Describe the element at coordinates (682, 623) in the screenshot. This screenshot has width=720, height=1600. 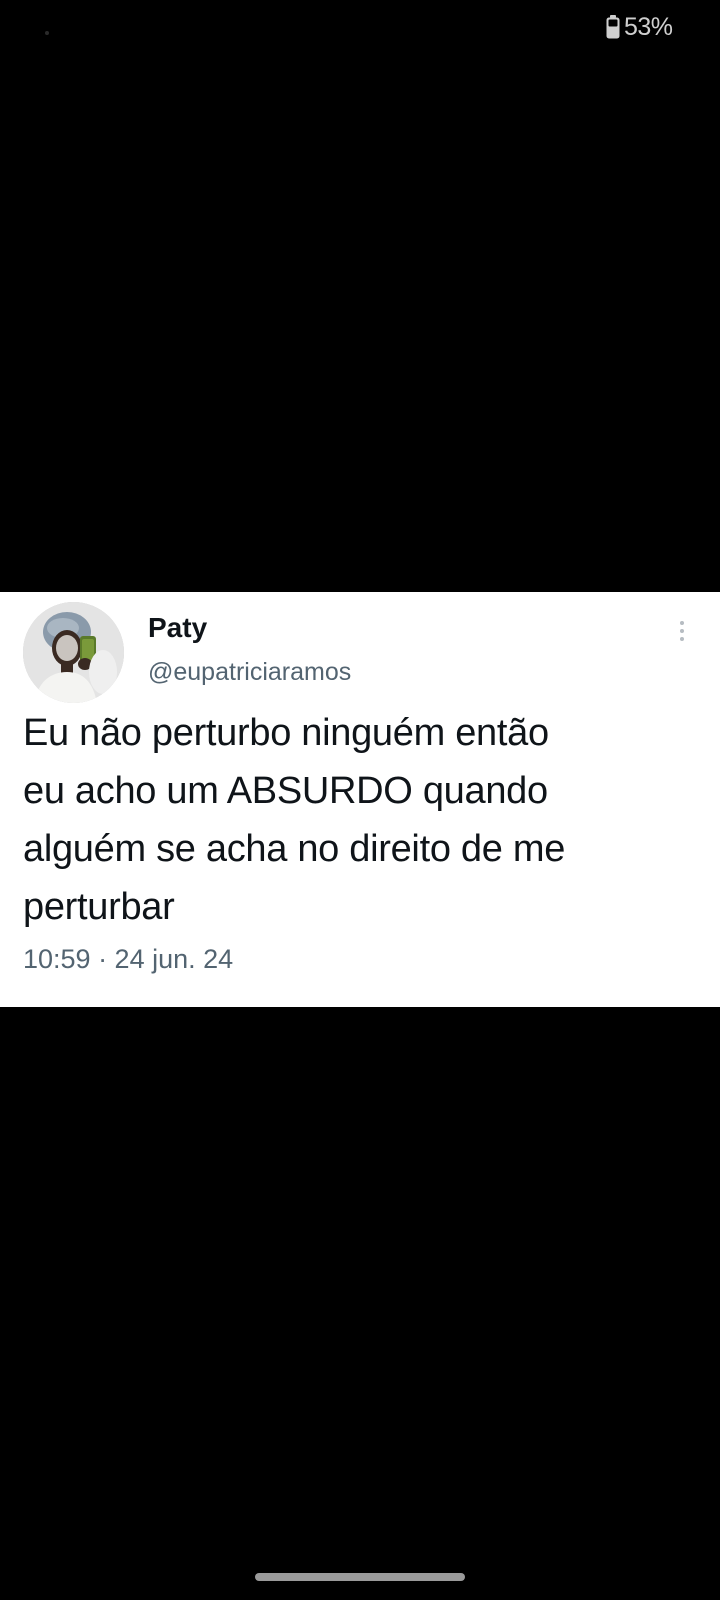
I see `more-vertical-icon` at that location.